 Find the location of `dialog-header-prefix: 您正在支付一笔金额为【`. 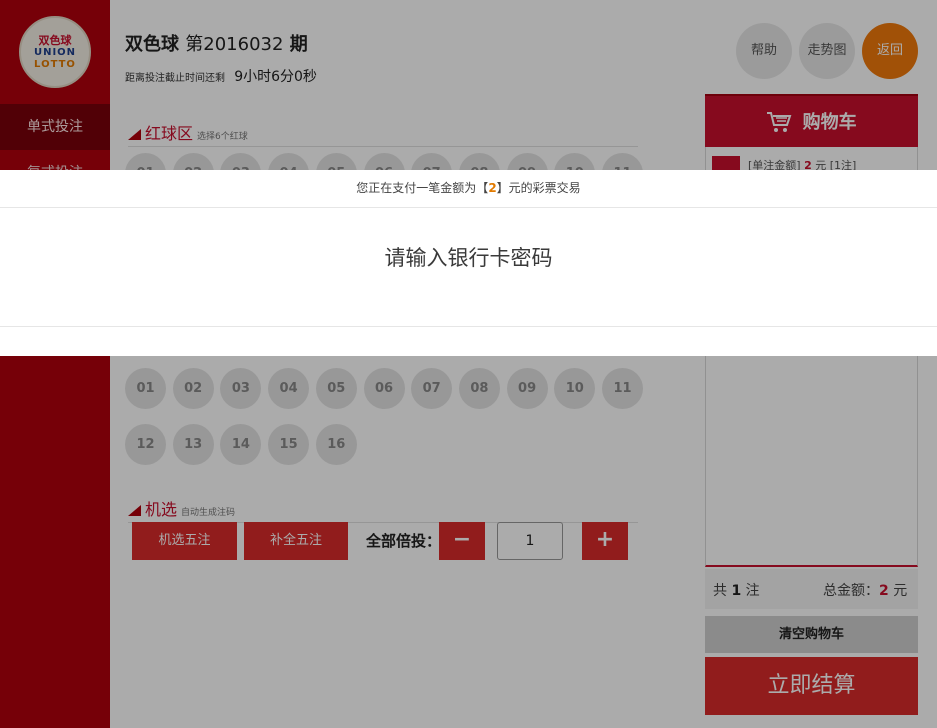

dialog-header-prefix: 您正在支付一笔金额为【 is located at coordinates (422, 188).